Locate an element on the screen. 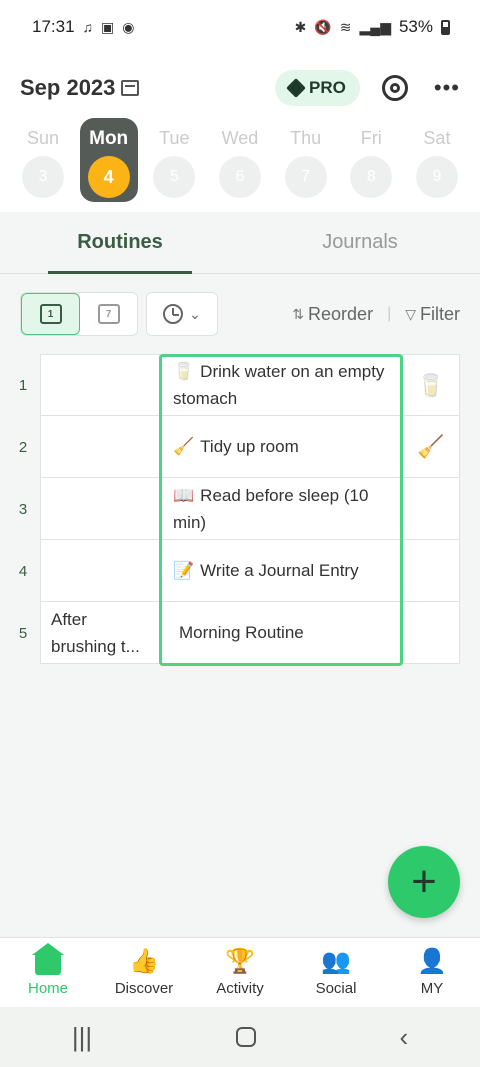  thumbs-up-icon: 👍 is located at coordinates (144, 961).